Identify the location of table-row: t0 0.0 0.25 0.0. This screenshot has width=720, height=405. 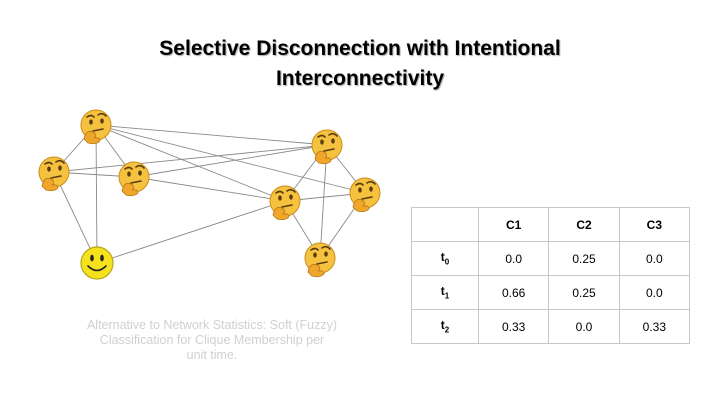
(551, 258).